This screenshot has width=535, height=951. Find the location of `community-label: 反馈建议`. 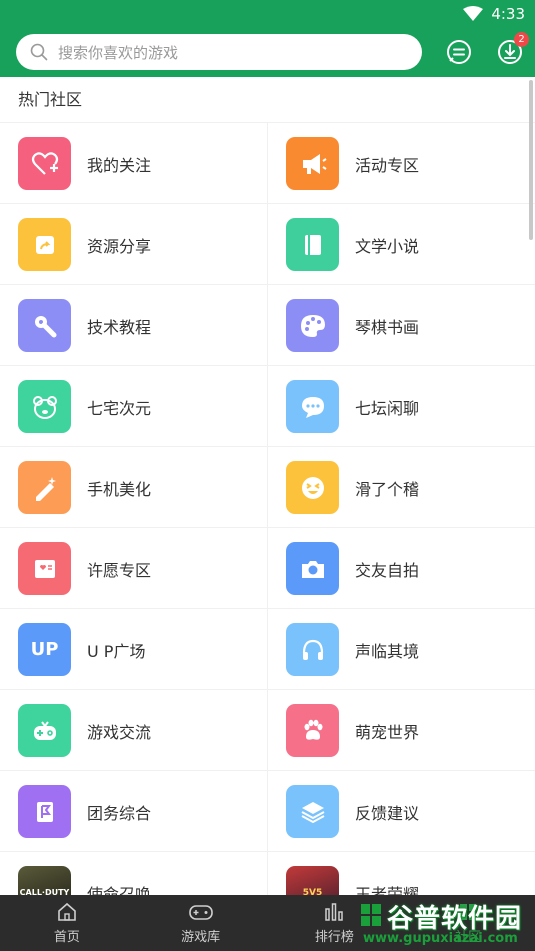

community-label: 反馈建议 is located at coordinates (387, 813).